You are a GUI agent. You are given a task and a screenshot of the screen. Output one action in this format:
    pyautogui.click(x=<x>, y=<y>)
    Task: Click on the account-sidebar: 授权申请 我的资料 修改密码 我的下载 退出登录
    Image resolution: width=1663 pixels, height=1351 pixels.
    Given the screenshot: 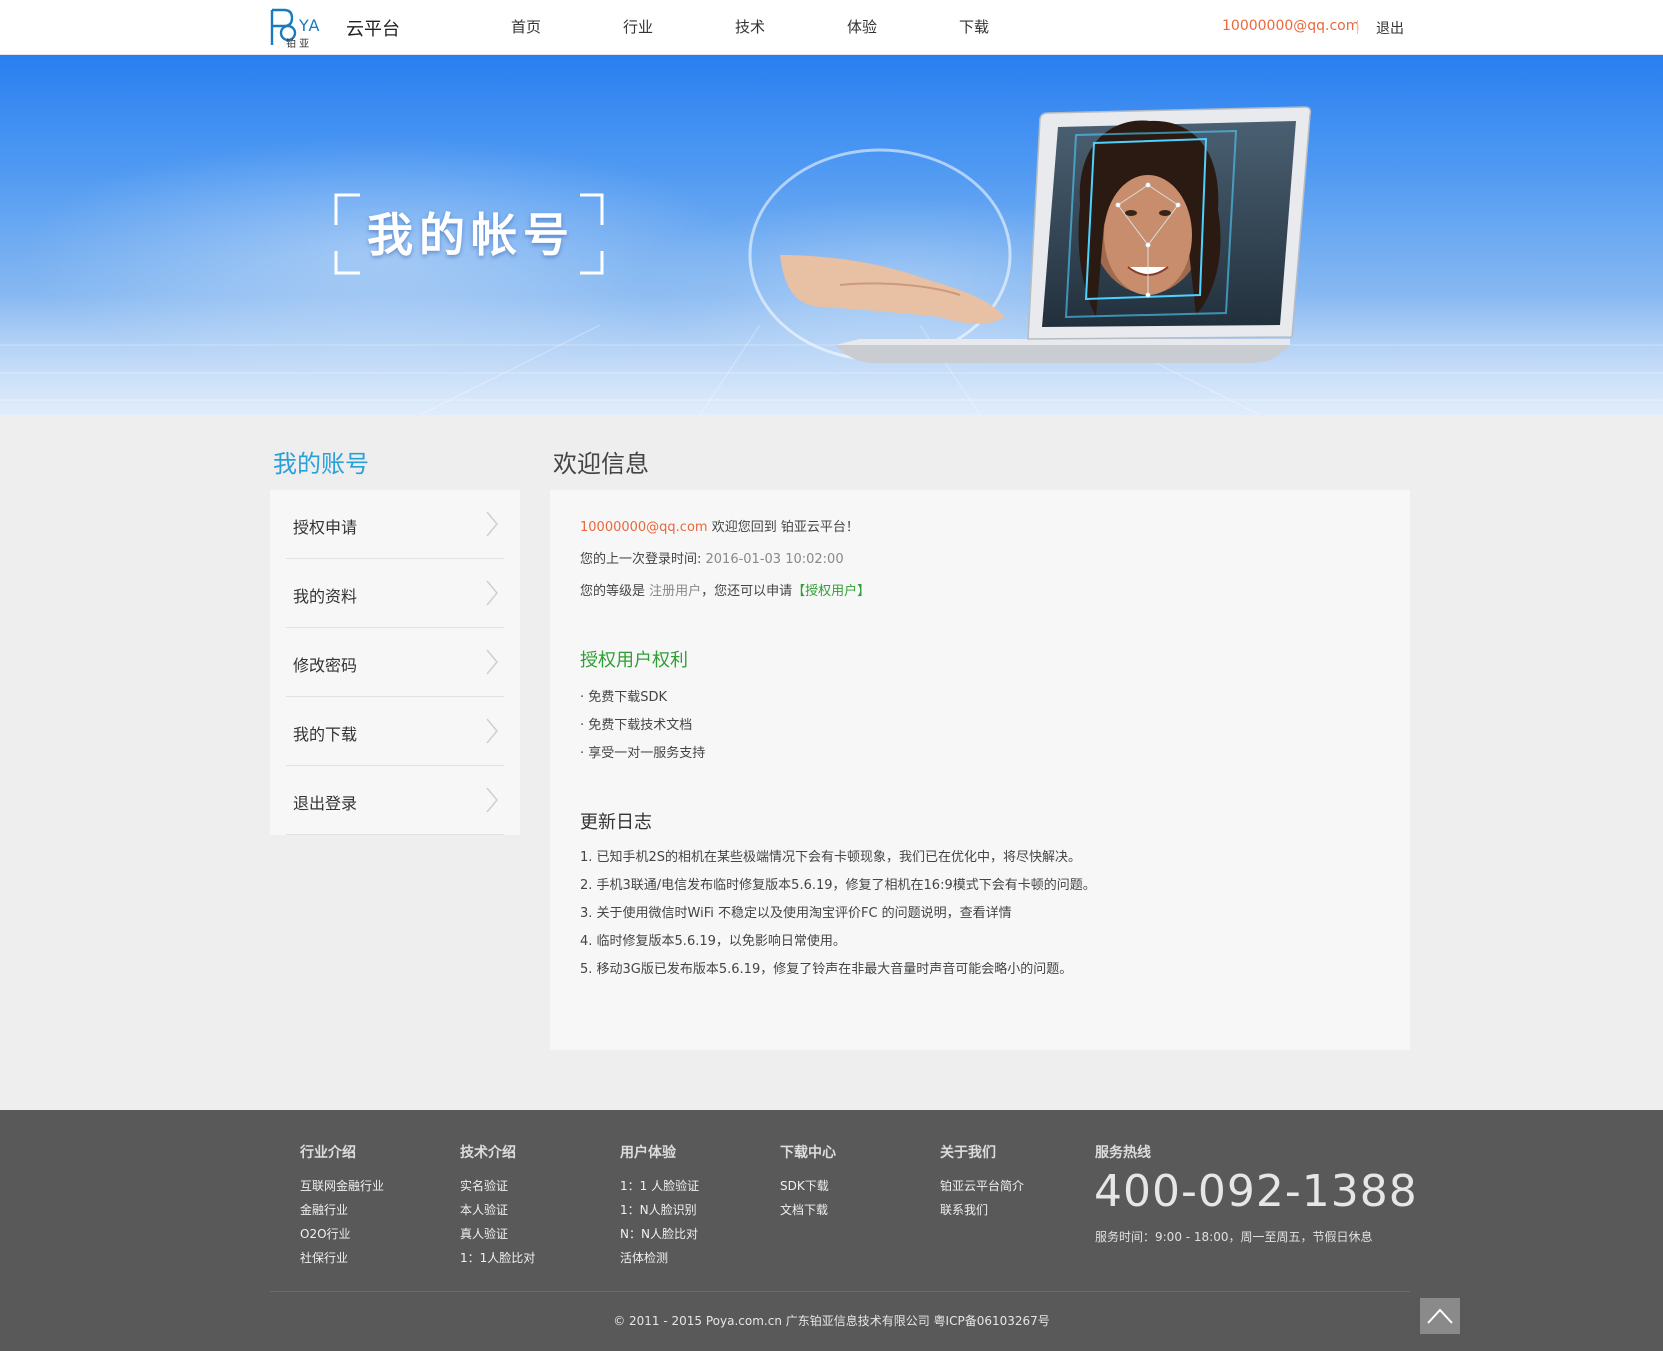 What is the action you would take?
    pyautogui.click(x=395, y=662)
    